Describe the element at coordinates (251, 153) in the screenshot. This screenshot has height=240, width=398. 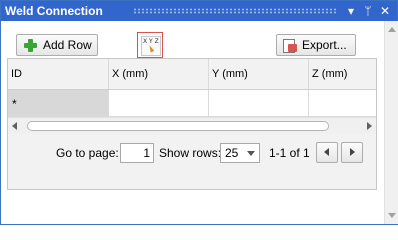
I see `chevron-down-icon` at that location.